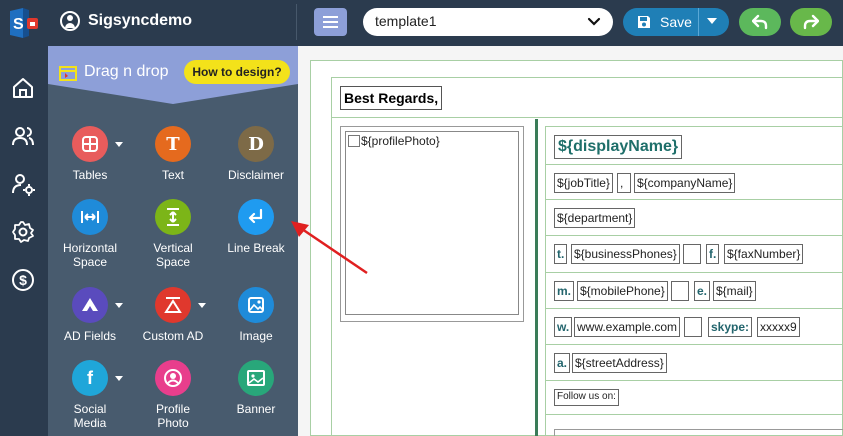 The height and width of the screenshot is (436, 843). What do you see at coordinates (140, 20) in the screenshot?
I see `app-name: Sigsyncdemo` at bounding box center [140, 20].